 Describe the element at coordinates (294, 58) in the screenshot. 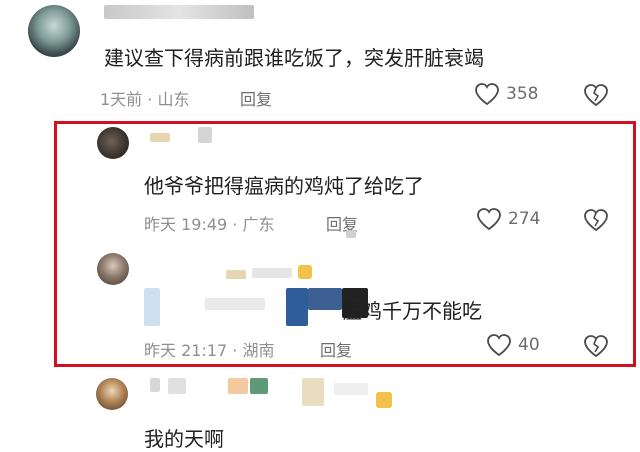

I see `comment-text: 建议查下得病前跟谁吃饭了，突发肝脏衰竭` at that location.